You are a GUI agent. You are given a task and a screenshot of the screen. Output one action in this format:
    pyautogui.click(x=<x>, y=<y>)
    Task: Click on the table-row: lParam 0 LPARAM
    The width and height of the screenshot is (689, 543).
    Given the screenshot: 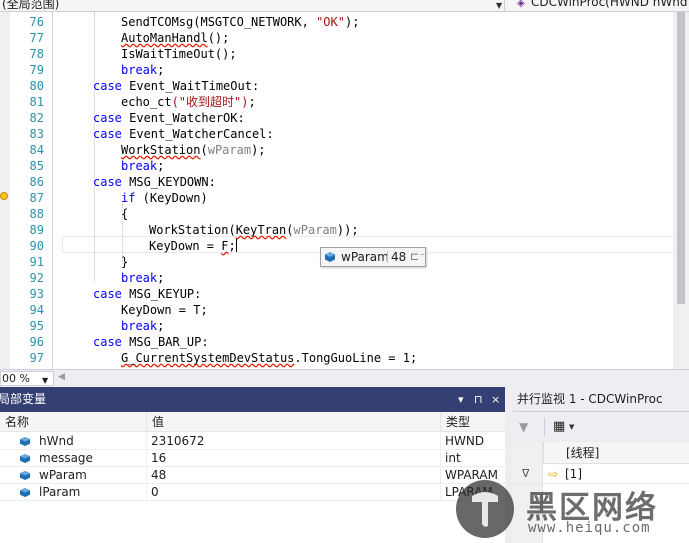 What is the action you would take?
    pyautogui.click(x=252, y=492)
    